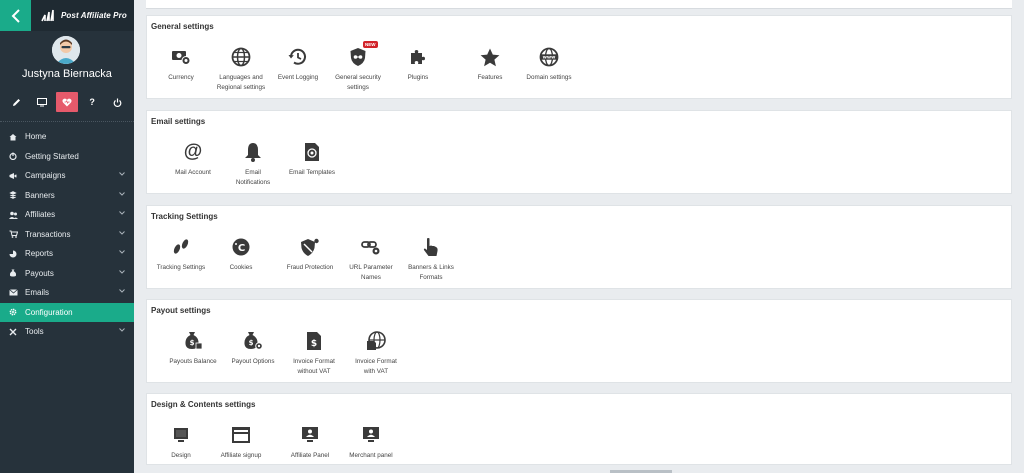 The width and height of the screenshot is (1024, 473). What do you see at coordinates (67, 121) in the screenshot?
I see `sidebar-divider` at bounding box center [67, 121].